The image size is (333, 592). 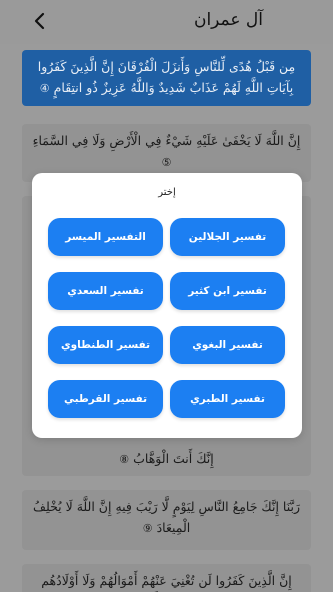 I want to click on option-saadi-button: تفسير السعدي, so click(x=105, y=291).